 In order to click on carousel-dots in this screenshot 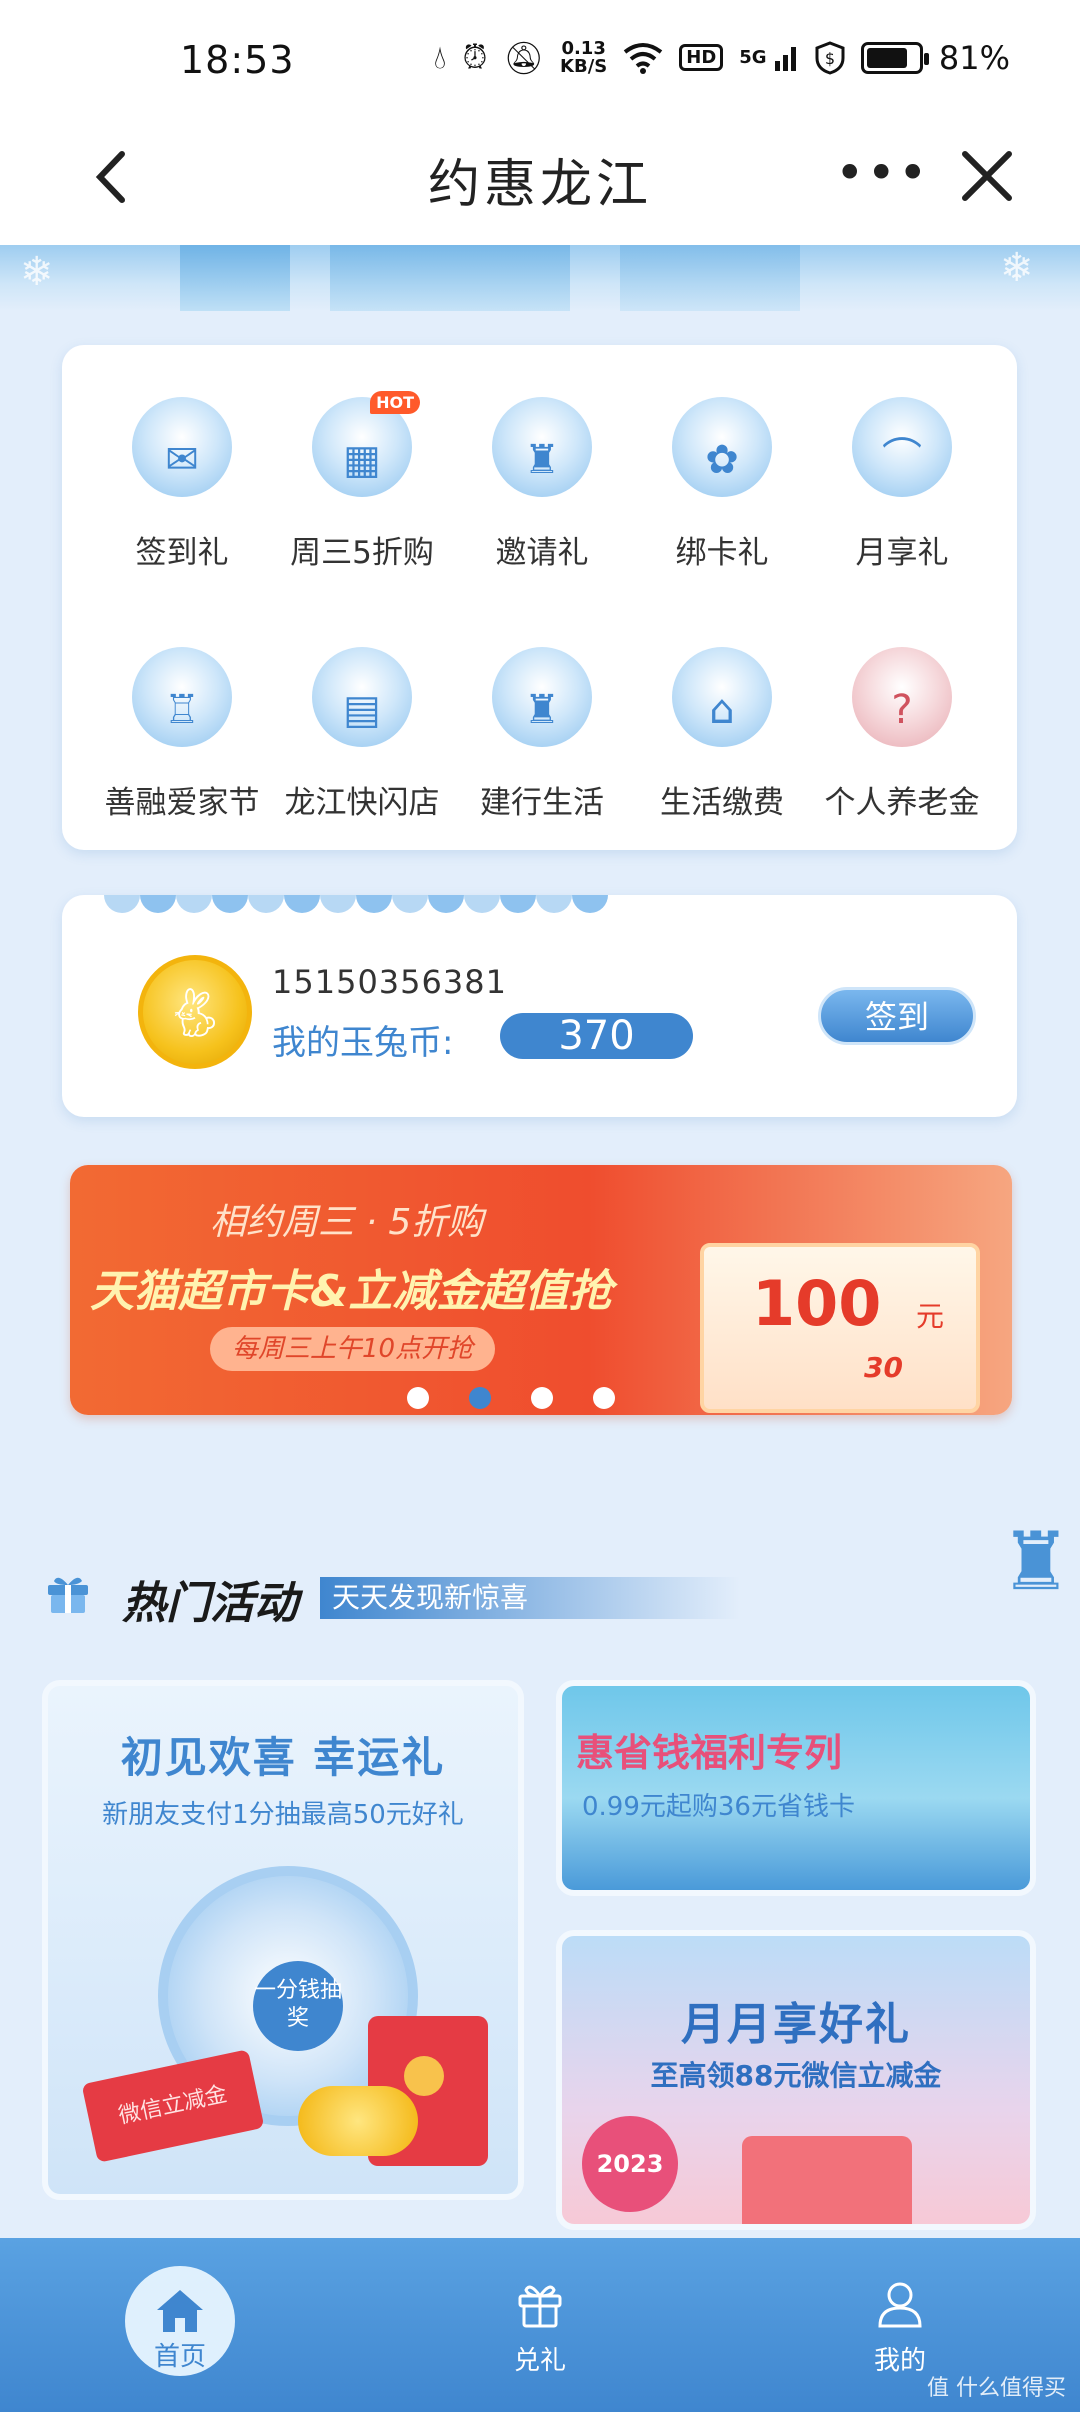, I will do `click(541, 1398)`.